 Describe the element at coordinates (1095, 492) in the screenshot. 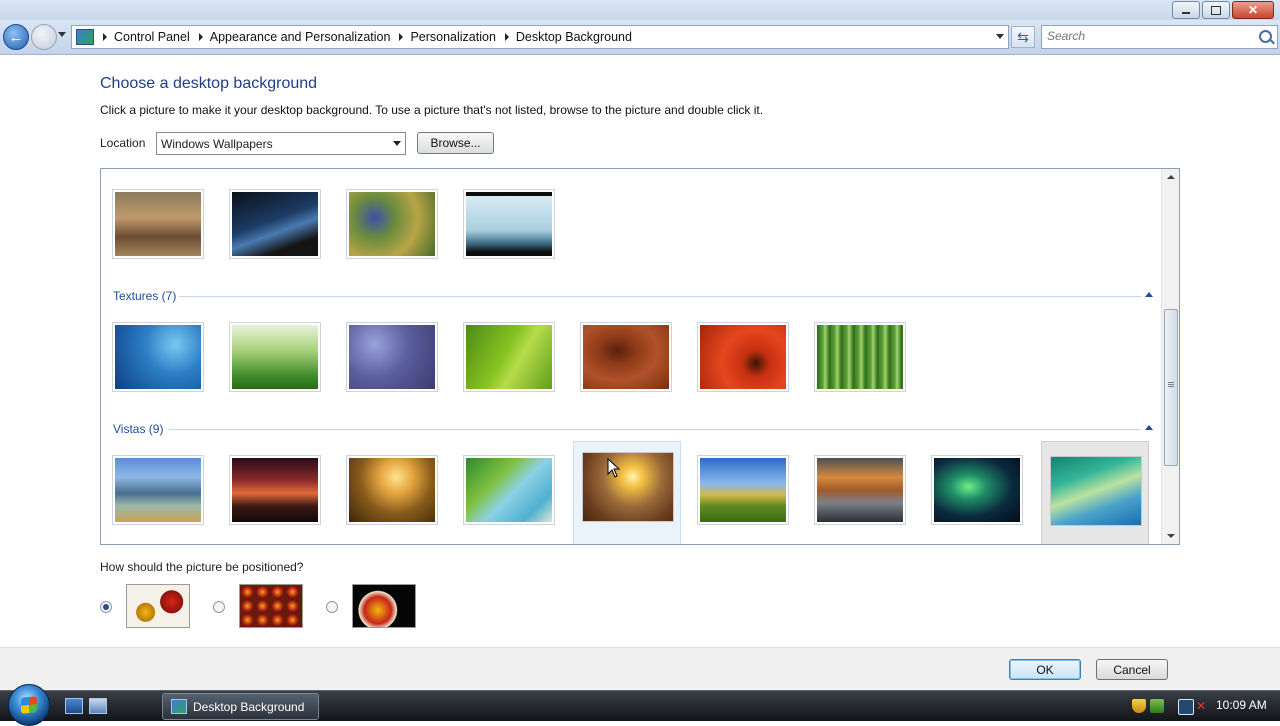

I see `wallpaper-thumbnail-vista-aurora` at that location.